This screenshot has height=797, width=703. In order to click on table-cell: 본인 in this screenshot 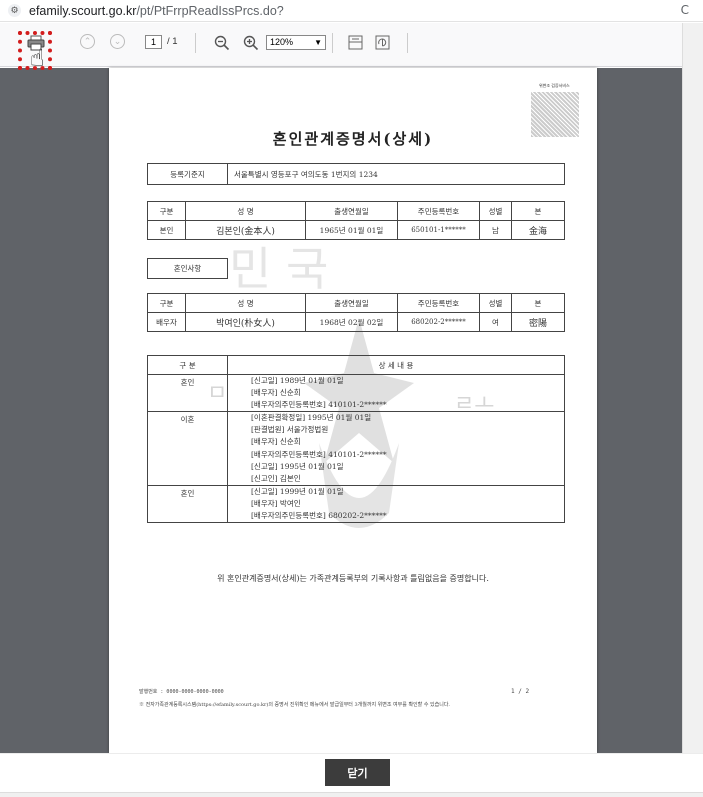, I will do `click(166, 230)`.